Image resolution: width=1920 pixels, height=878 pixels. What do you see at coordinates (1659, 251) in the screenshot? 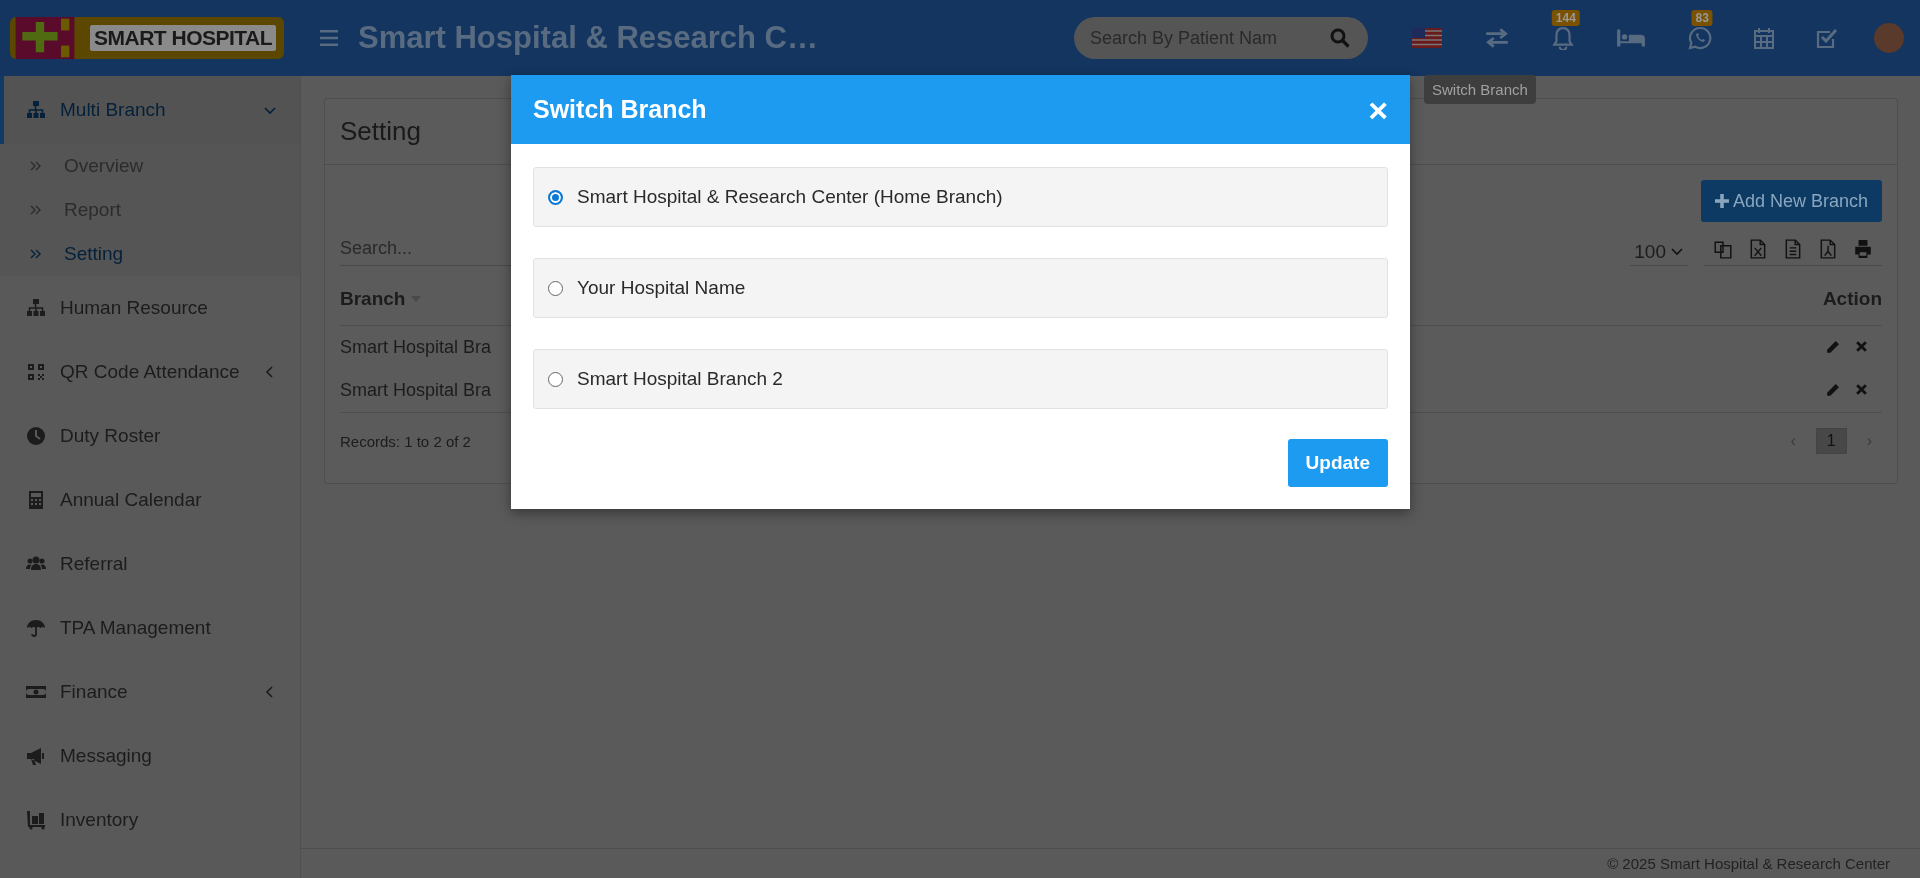
I see `page-size-select: 100` at bounding box center [1659, 251].